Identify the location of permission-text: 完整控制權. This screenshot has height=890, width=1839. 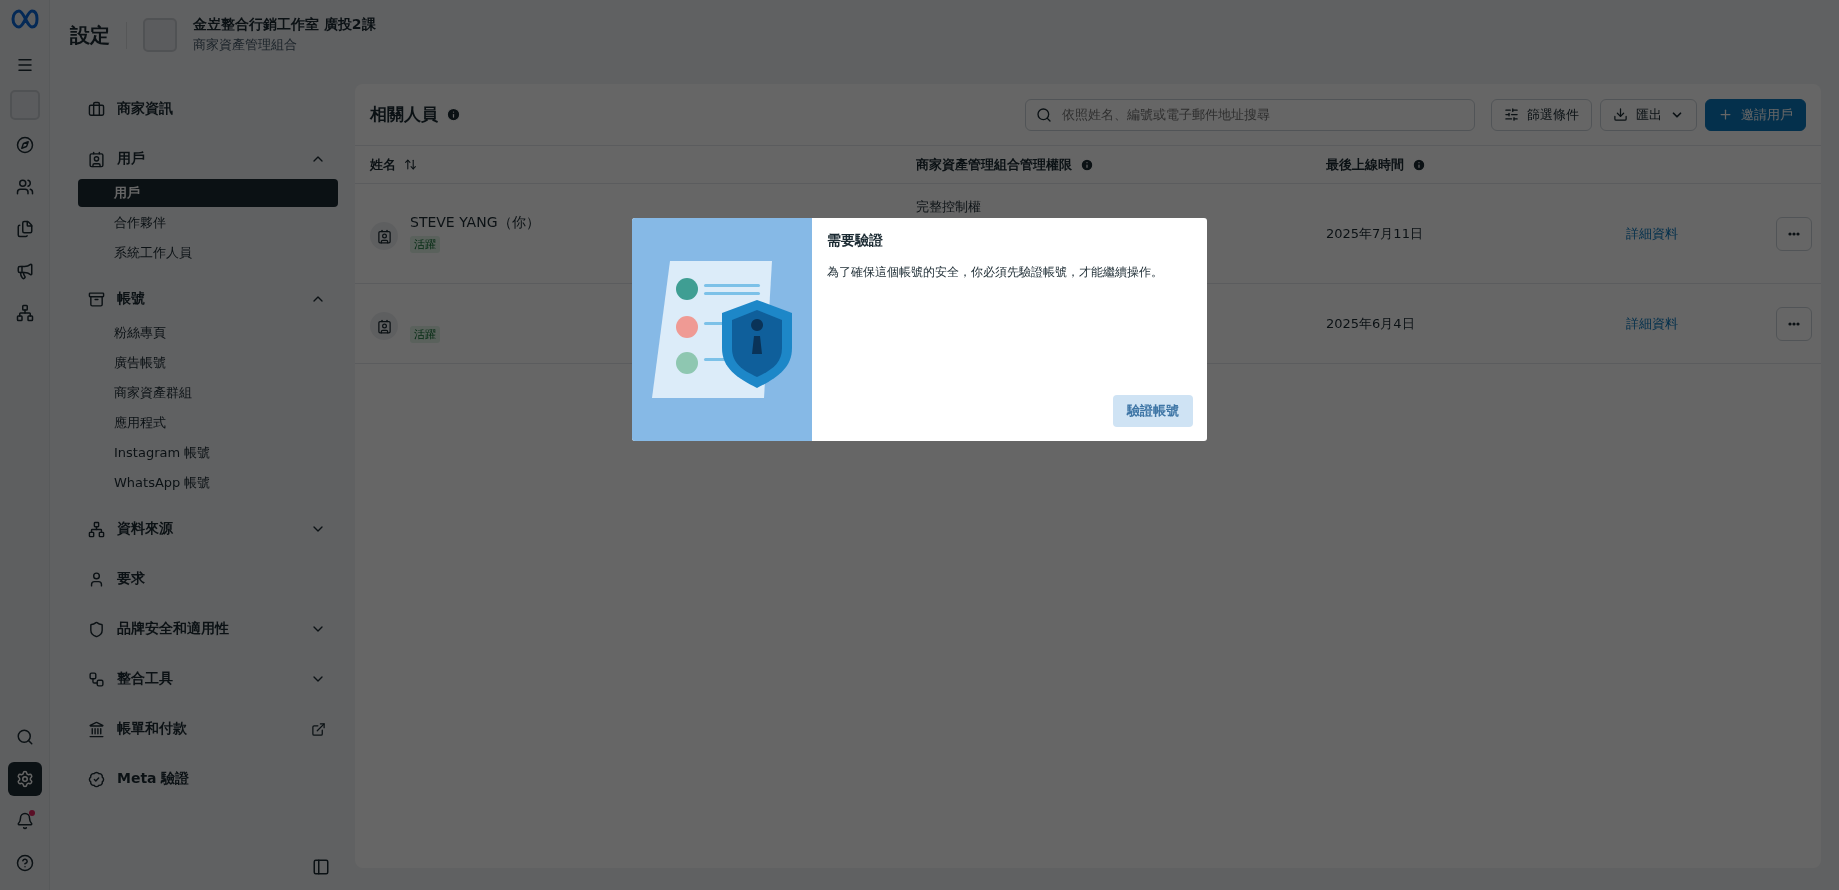
(948, 207).